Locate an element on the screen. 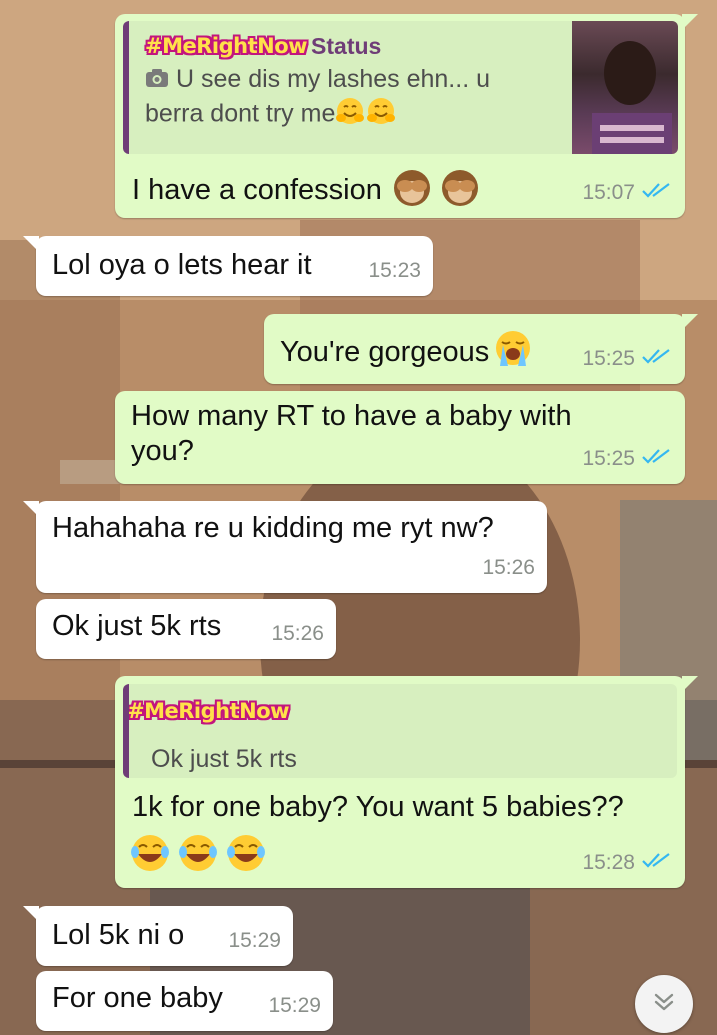 This screenshot has width=717, height=1035. double-chevron-down-icon is located at coordinates (664, 1004).